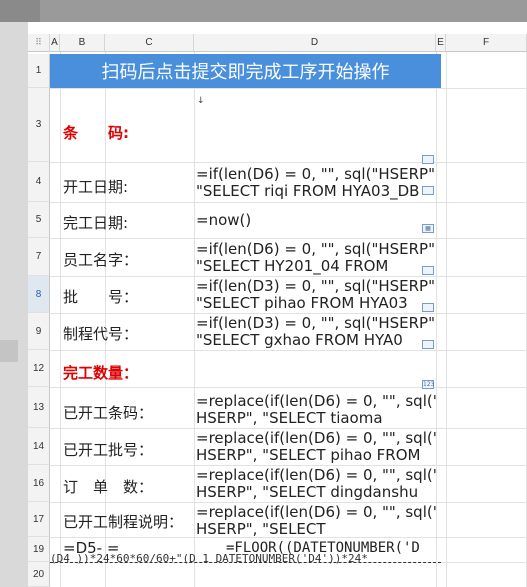 The image size is (527, 587). Describe the element at coordinates (101, 260) in the screenshot. I see `employee-name-label: 员工名字：` at that location.